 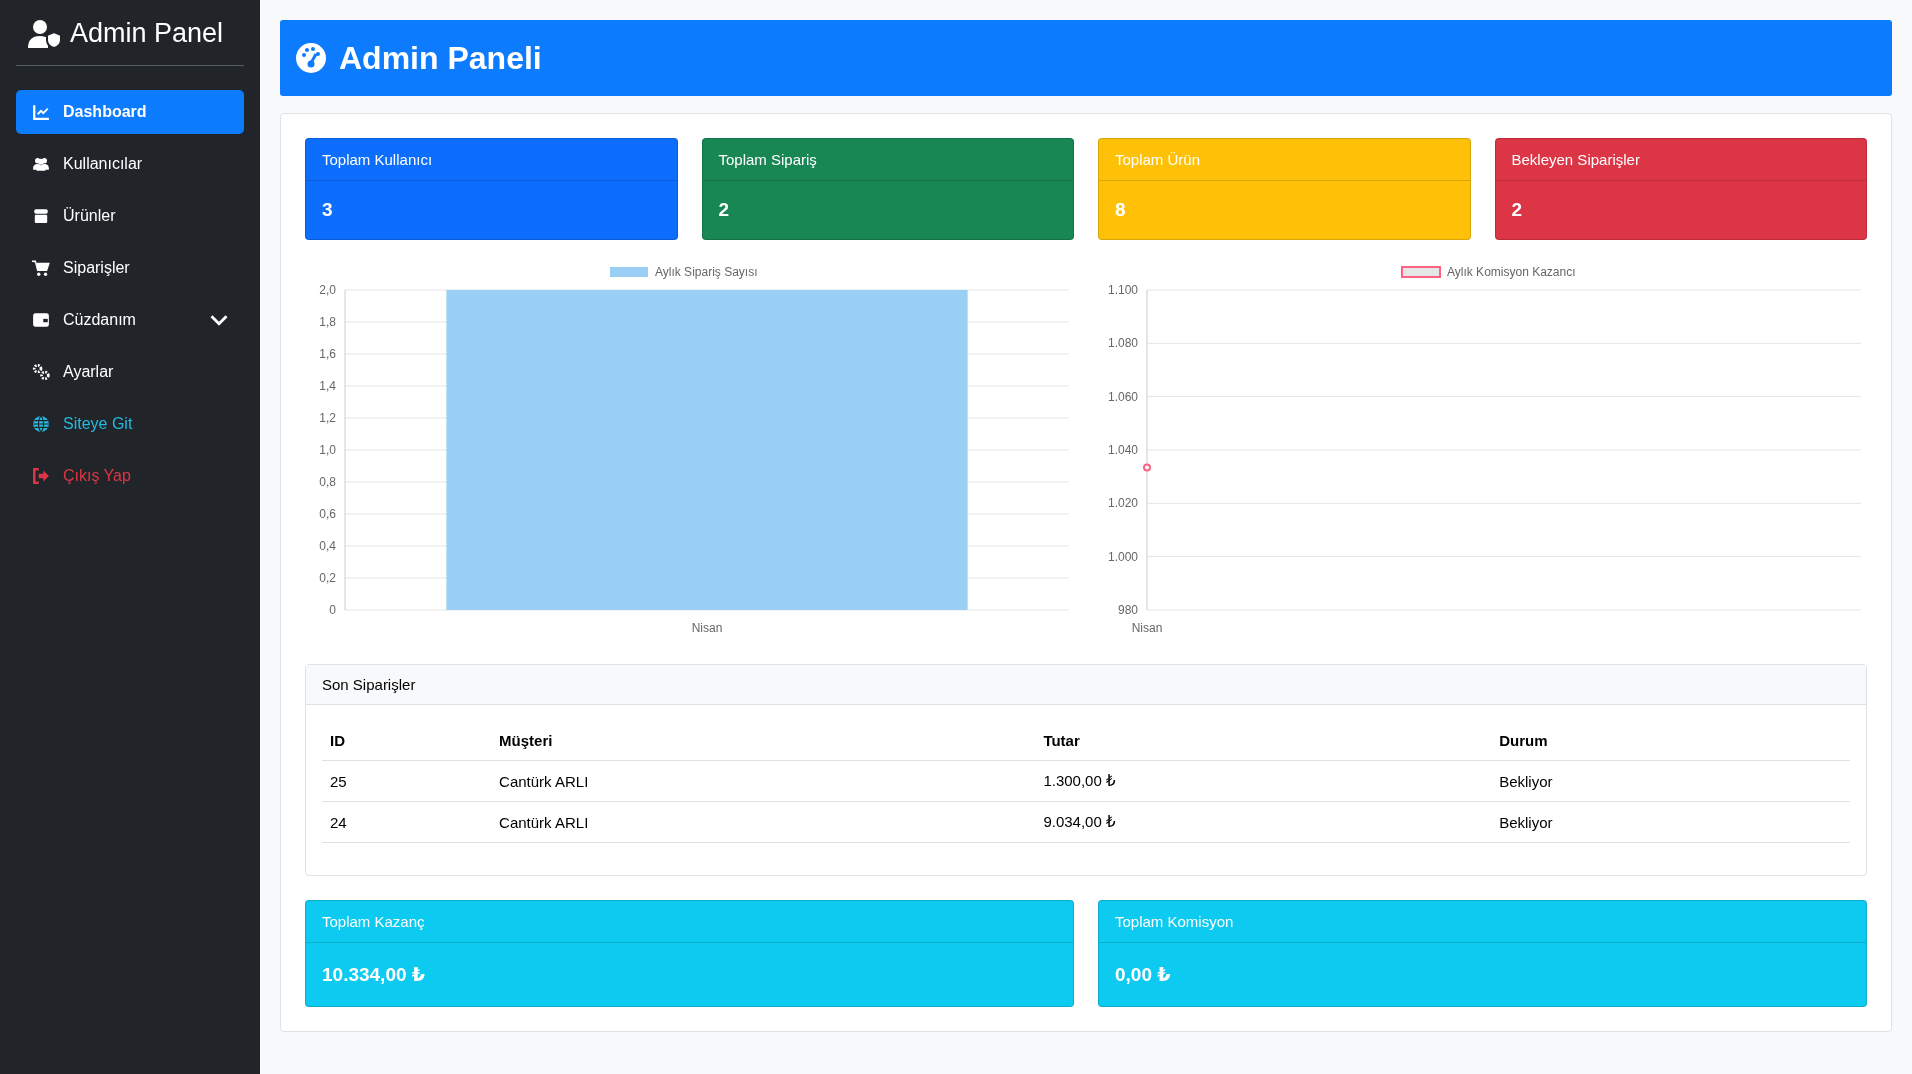 I want to click on y-tick-label: 2,0, so click(x=327, y=290).